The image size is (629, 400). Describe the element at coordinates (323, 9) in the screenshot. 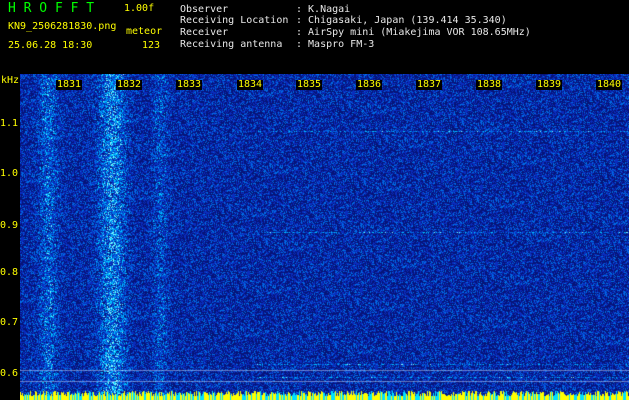

I see `observer-value: : K.Nagai` at that location.